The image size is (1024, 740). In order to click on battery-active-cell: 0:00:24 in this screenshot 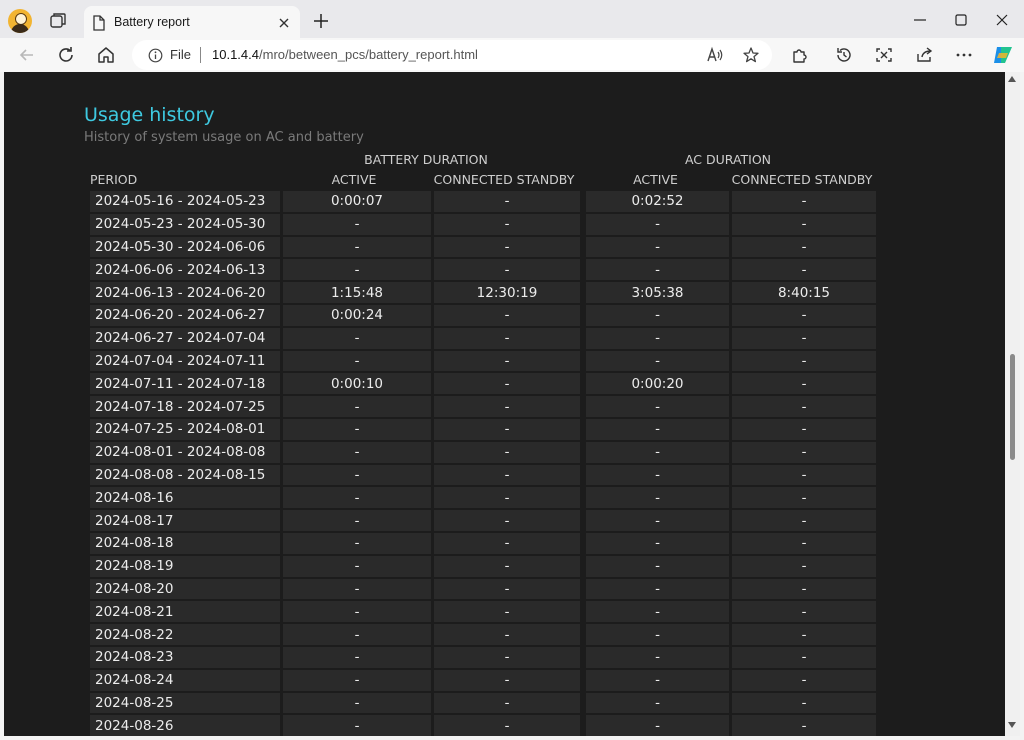, I will do `click(357, 315)`.